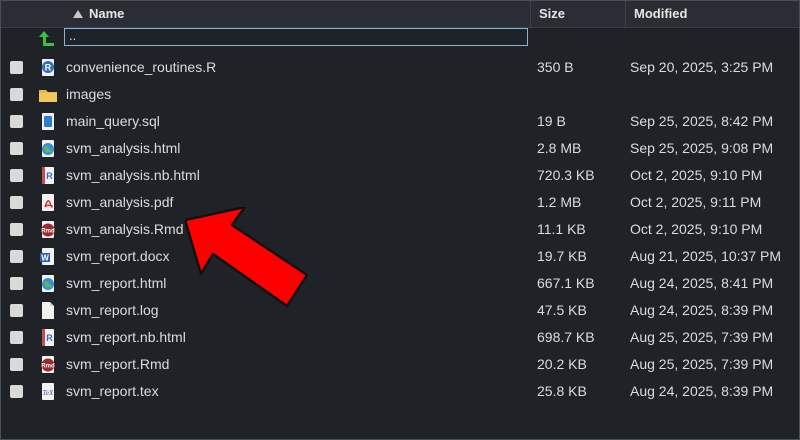  What do you see at coordinates (552, 14) in the screenshot?
I see `column-header-size: Size` at bounding box center [552, 14].